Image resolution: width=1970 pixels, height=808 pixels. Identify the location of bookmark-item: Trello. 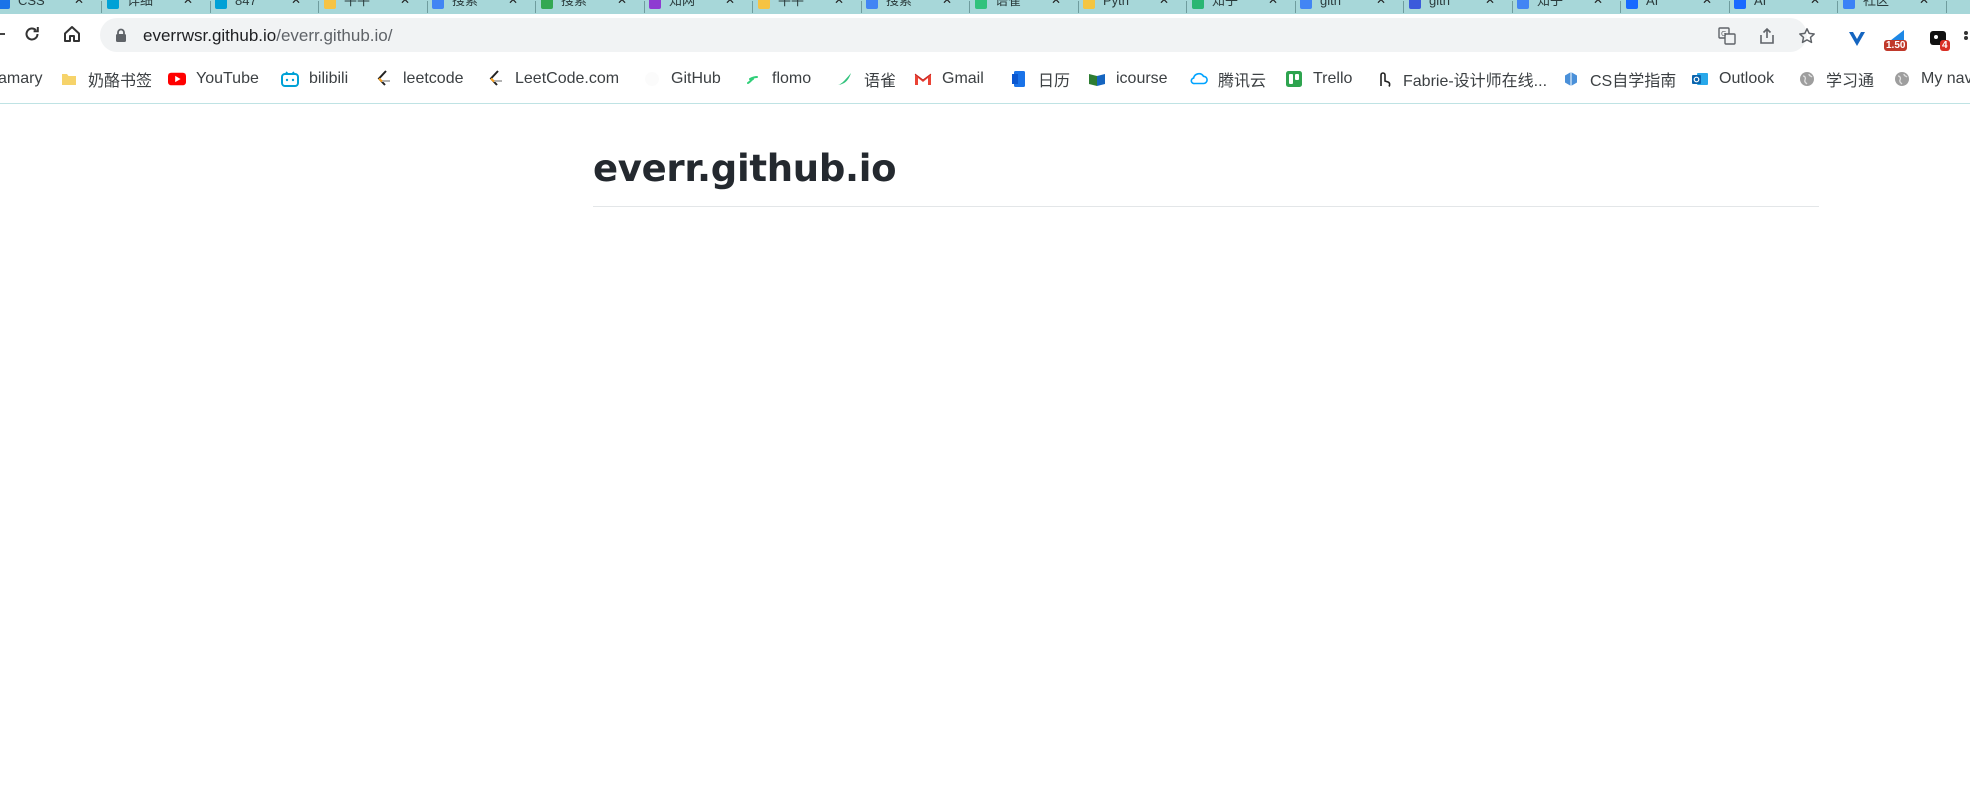
(1318, 79).